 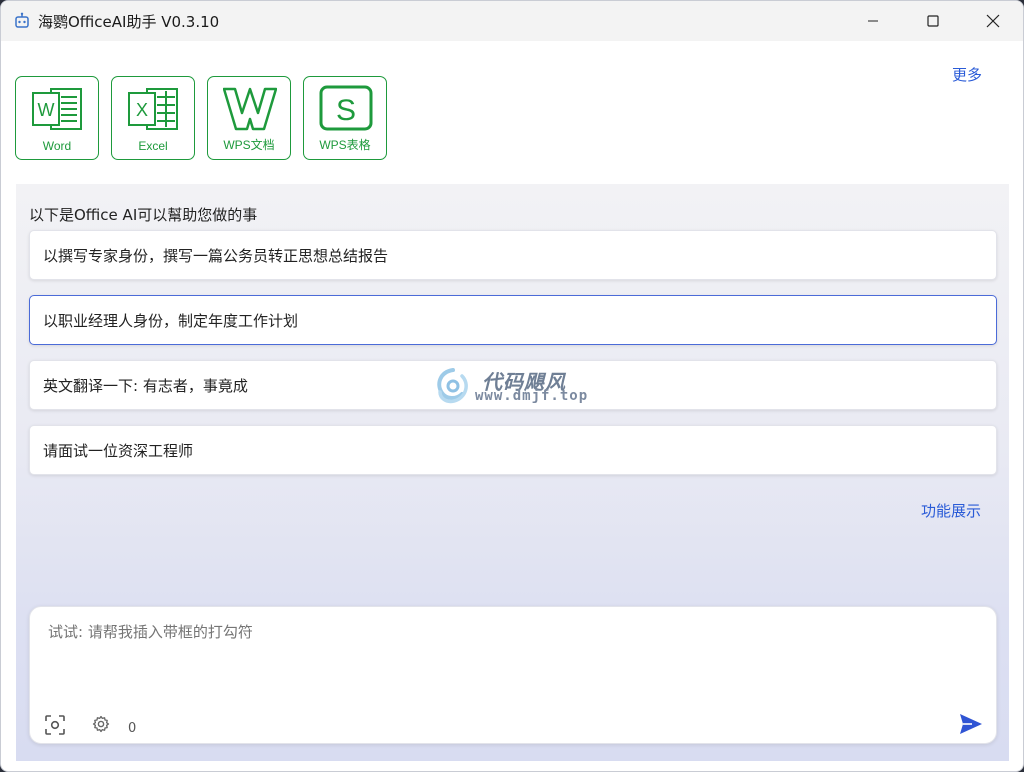 I want to click on wps-writer-label: WPS文档, so click(x=249, y=145).